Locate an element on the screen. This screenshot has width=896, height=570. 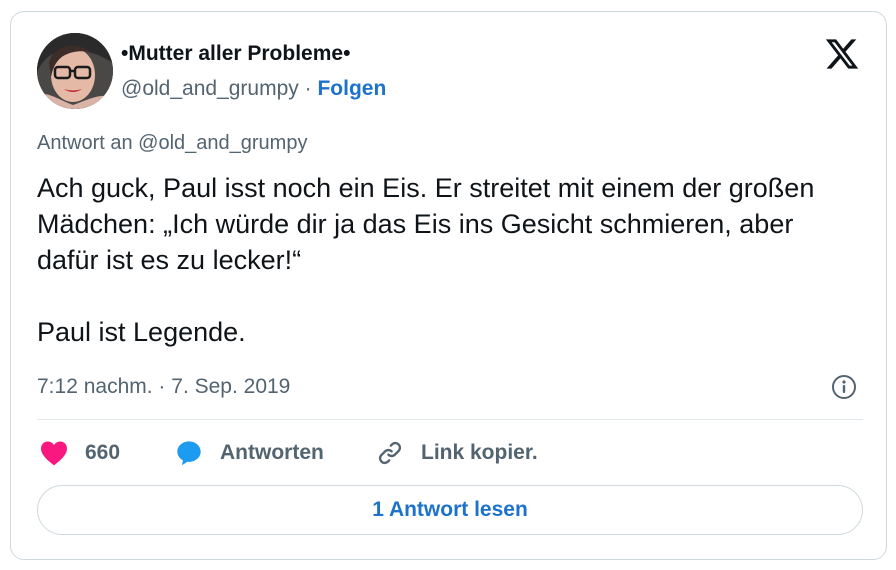
likes-count: 660 is located at coordinates (103, 452).